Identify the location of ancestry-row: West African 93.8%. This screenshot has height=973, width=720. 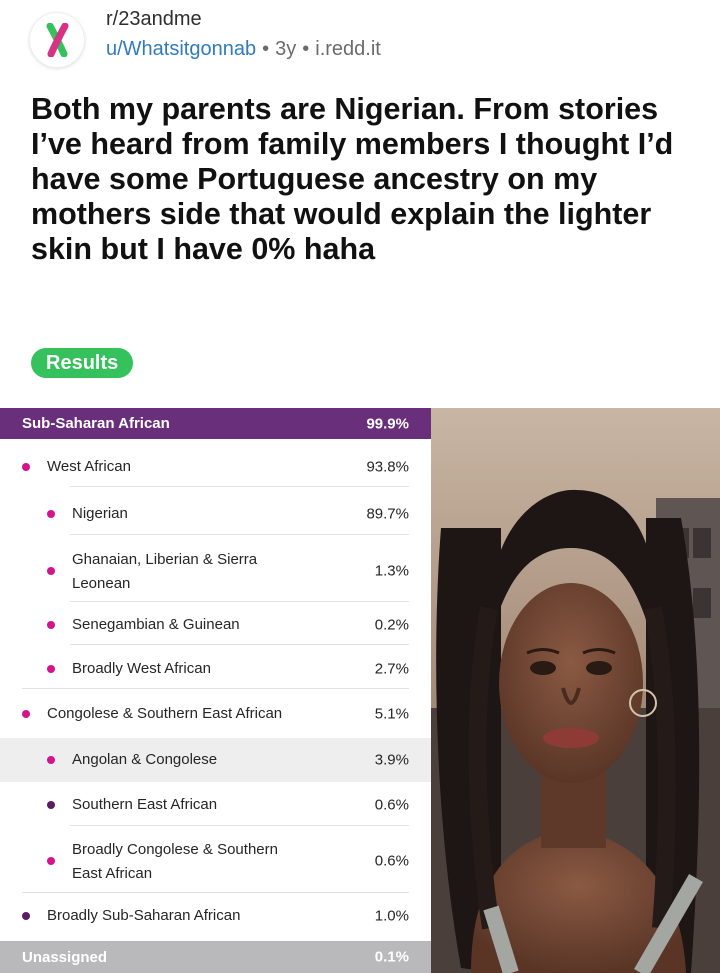
(215, 467).